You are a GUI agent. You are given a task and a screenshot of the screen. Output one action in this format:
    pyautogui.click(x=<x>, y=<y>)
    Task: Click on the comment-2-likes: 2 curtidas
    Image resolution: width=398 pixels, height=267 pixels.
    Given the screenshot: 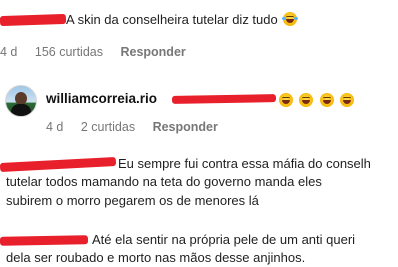 What is the action you would take?
    pyautogui.click(x=108, y=127)
    